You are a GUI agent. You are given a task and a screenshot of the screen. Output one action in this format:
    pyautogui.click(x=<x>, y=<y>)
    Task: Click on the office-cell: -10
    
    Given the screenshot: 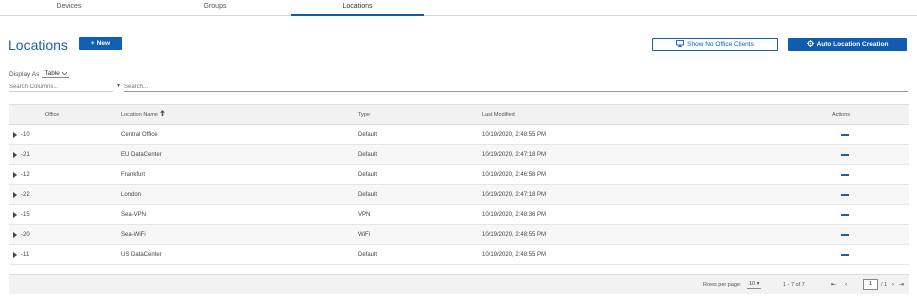 What is the action you would take?
    pyautogui.click(x=25, y=135)
    